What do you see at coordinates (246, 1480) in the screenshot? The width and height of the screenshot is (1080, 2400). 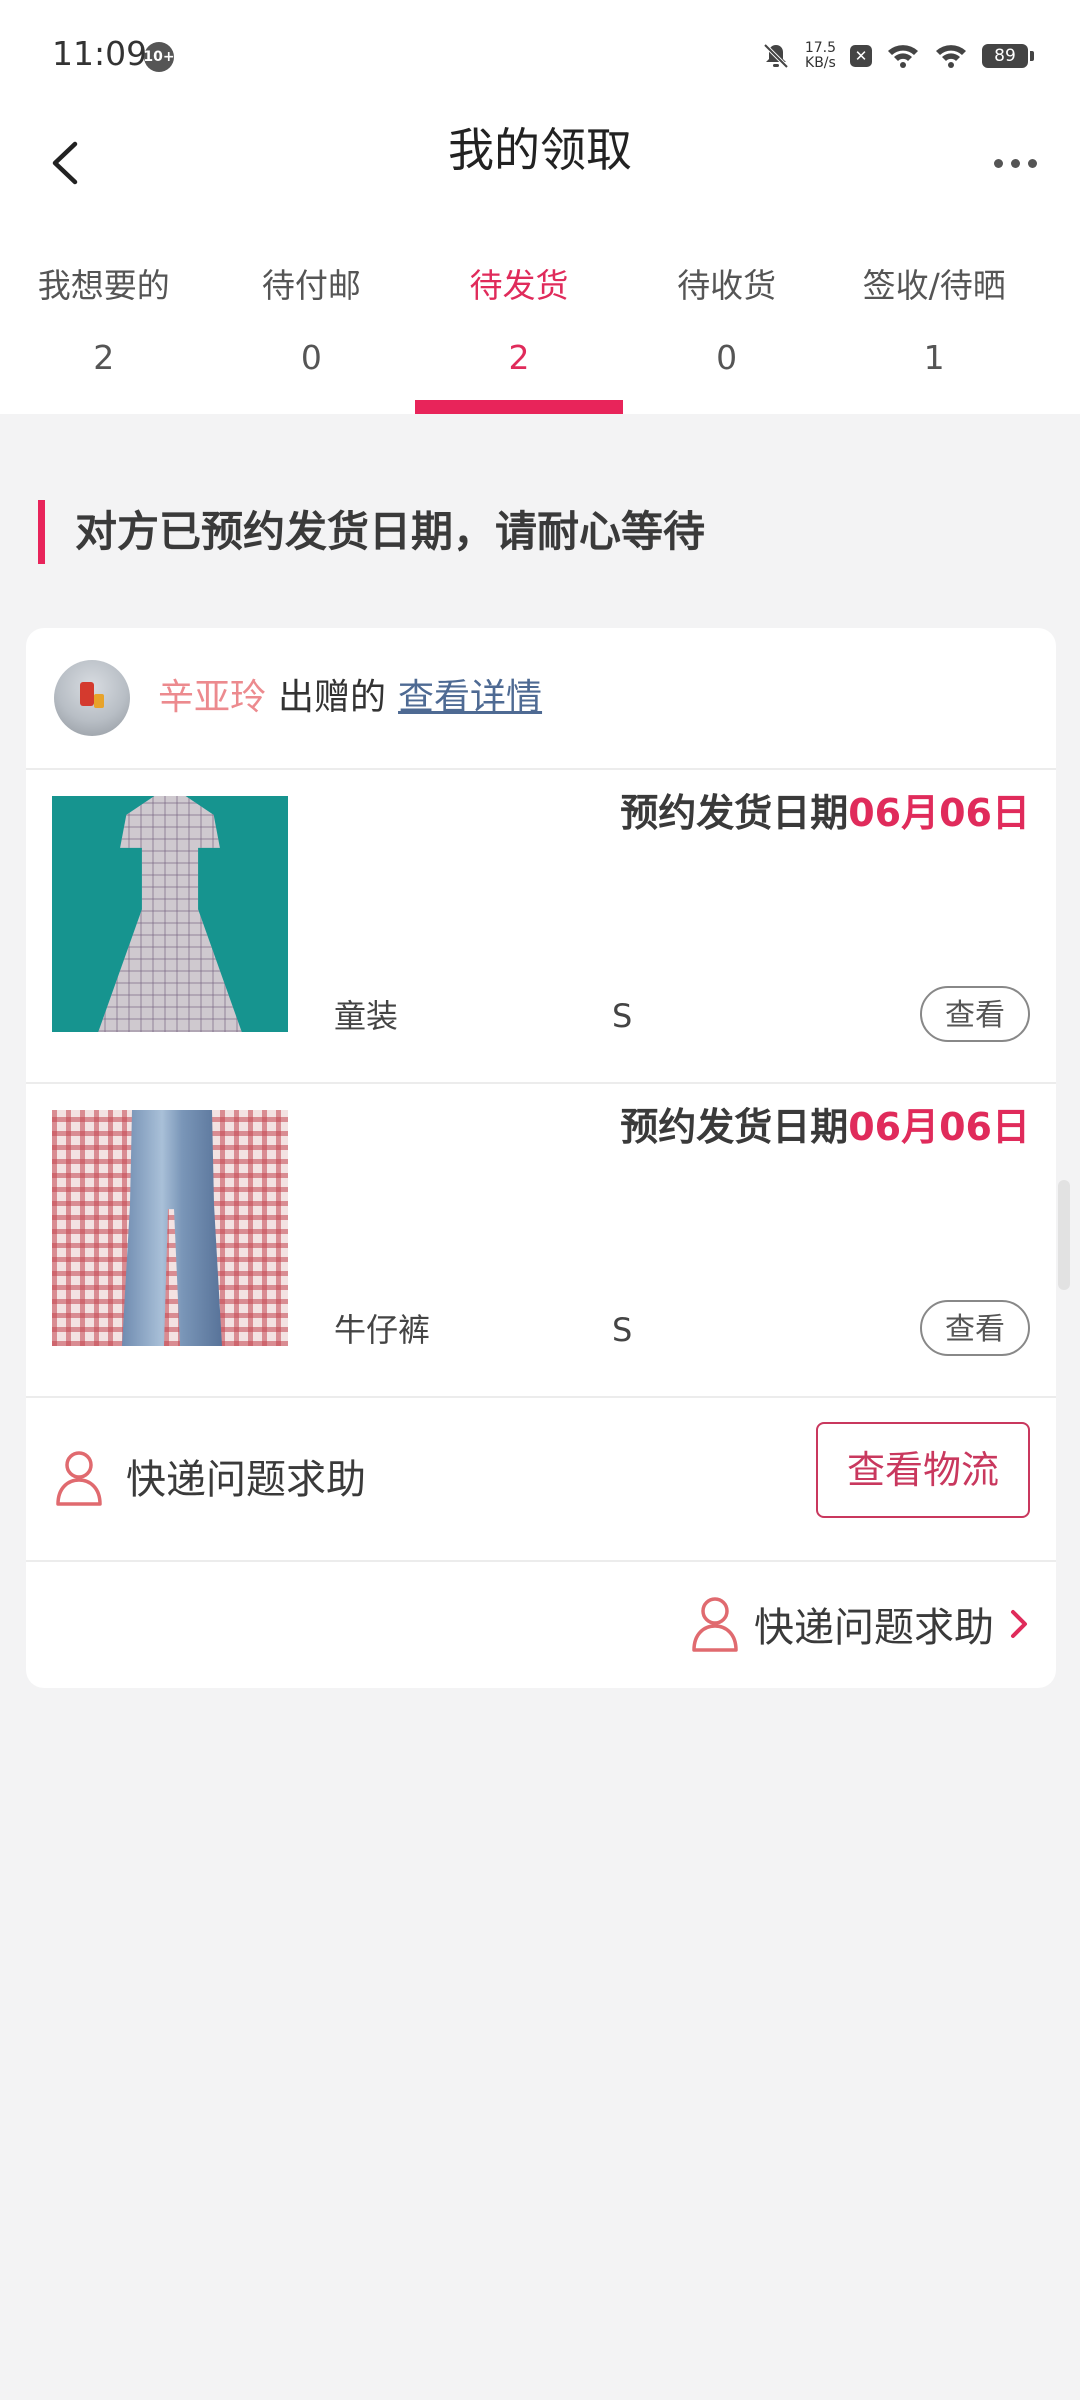 I see `delivery-help-label: 快递问题求助` at bounding box center [246, 1480].